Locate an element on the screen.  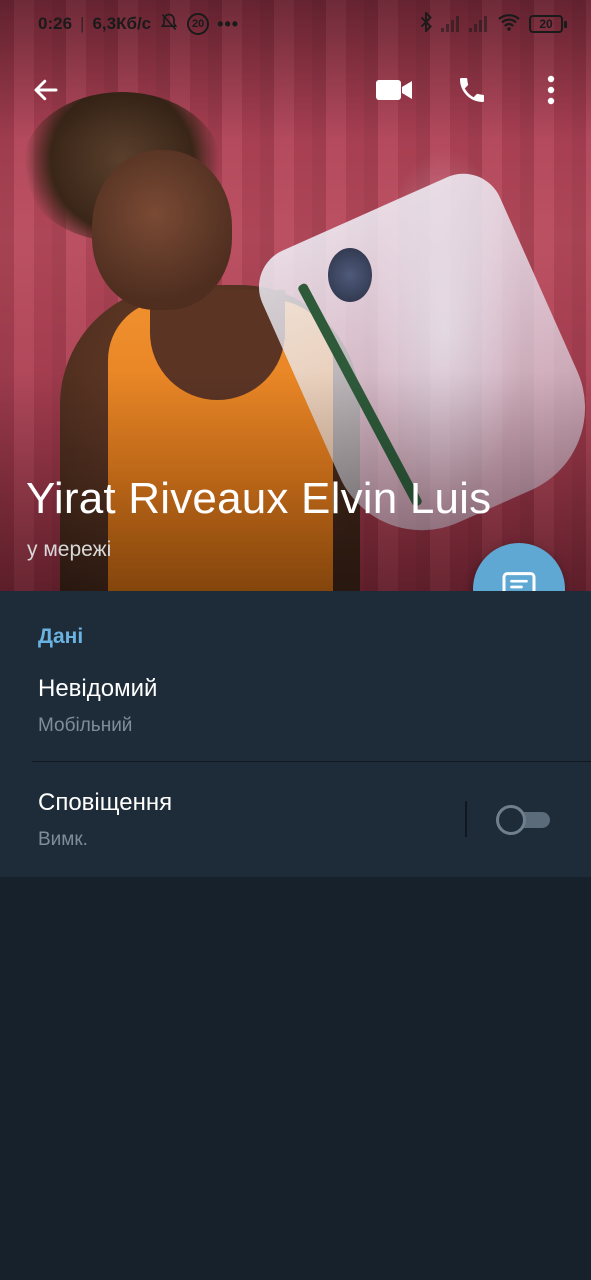
arrow-left-icon is located at coordinates (46, 90).